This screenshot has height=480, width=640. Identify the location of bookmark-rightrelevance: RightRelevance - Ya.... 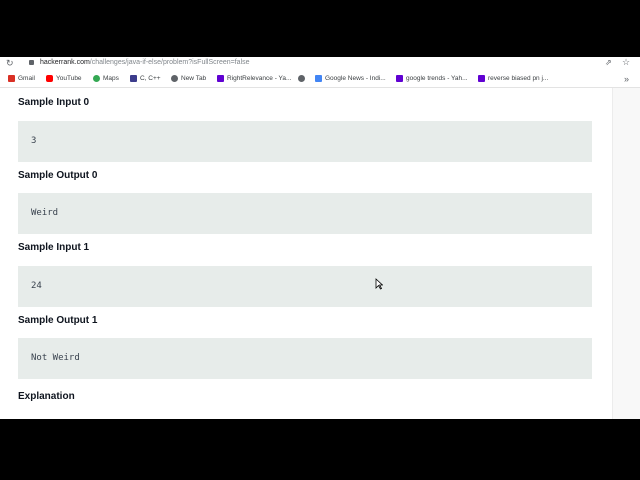
(254, 78).